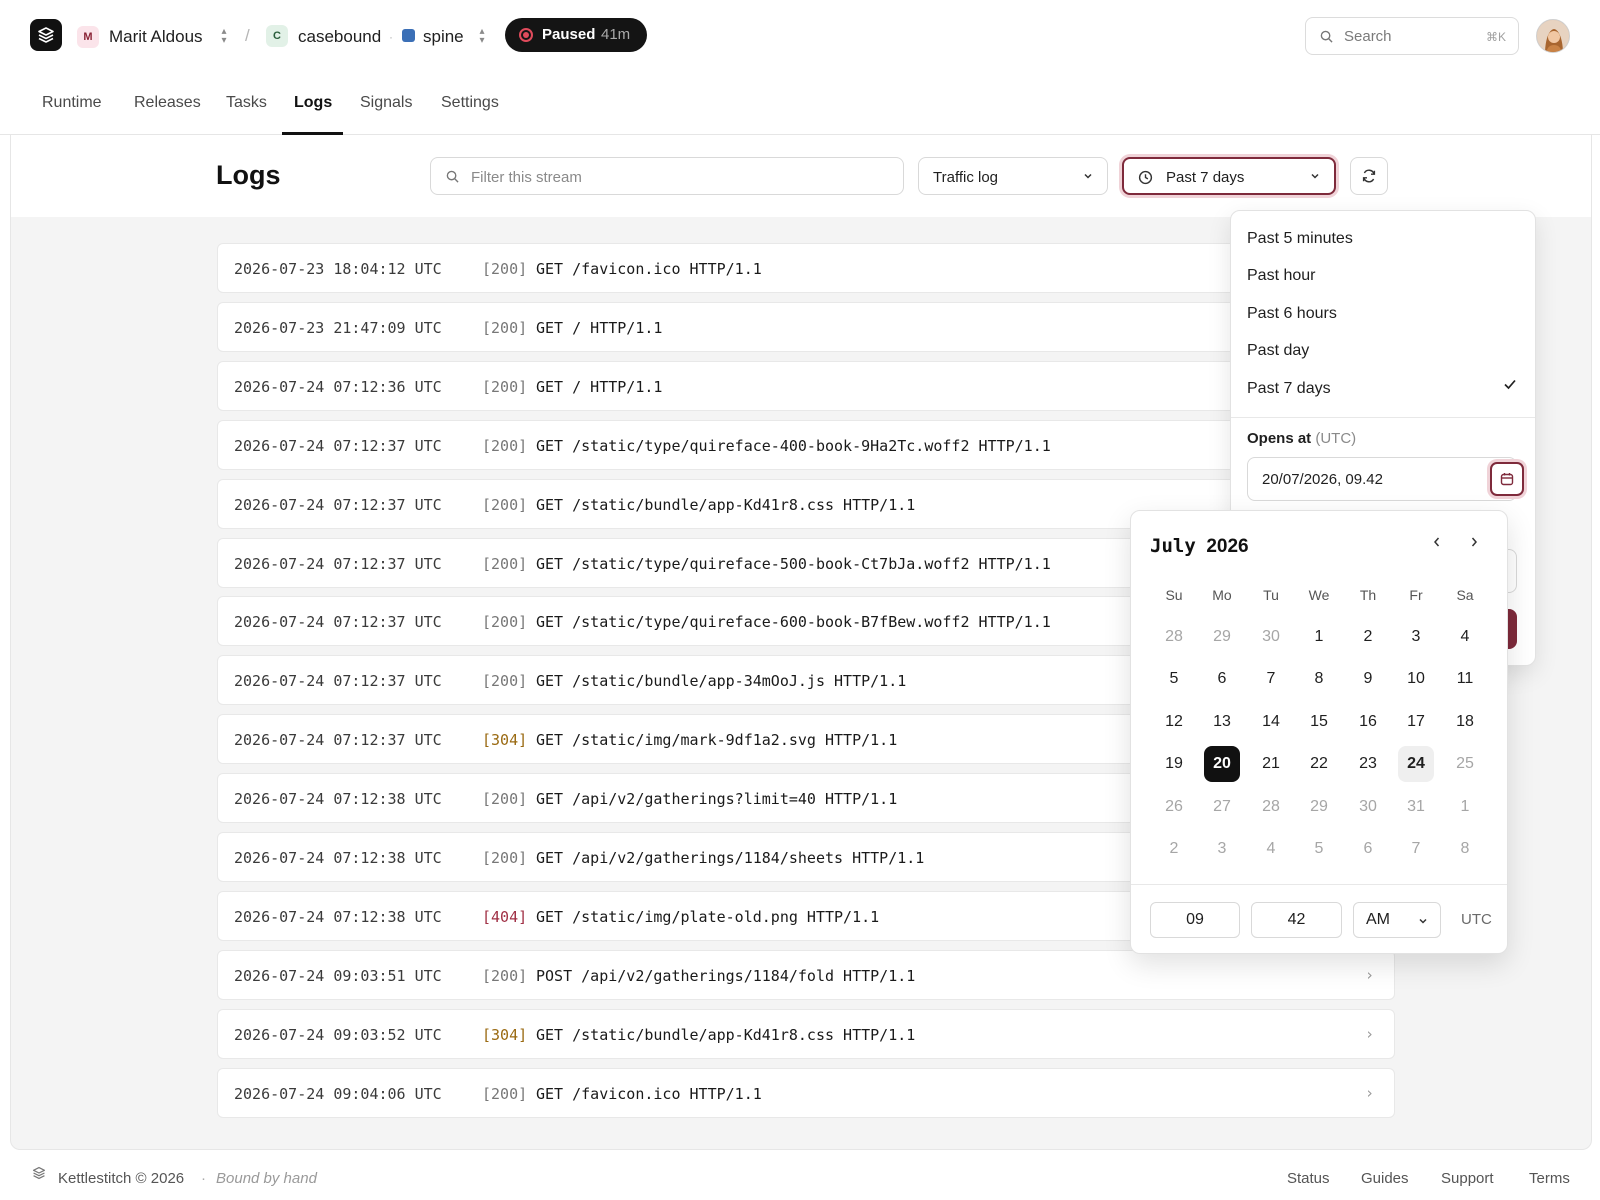  Describe the element at coordinates (1553, 36) in the screenshot. I see `user-avatar` at that location.